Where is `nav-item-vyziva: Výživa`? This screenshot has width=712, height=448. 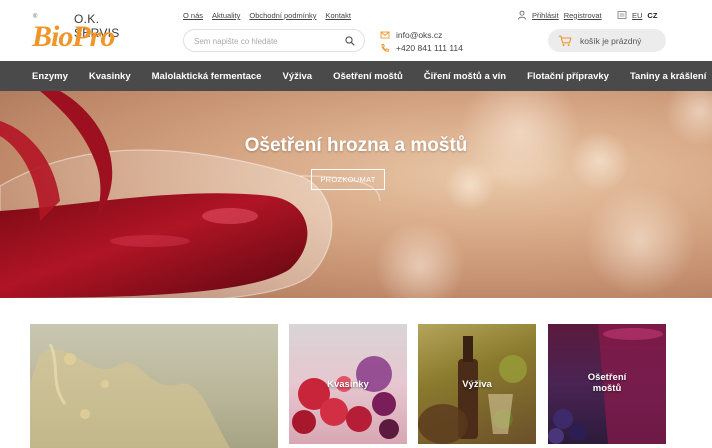
nav-item-vyziva: Výživa is located at coordinates (297, 76).